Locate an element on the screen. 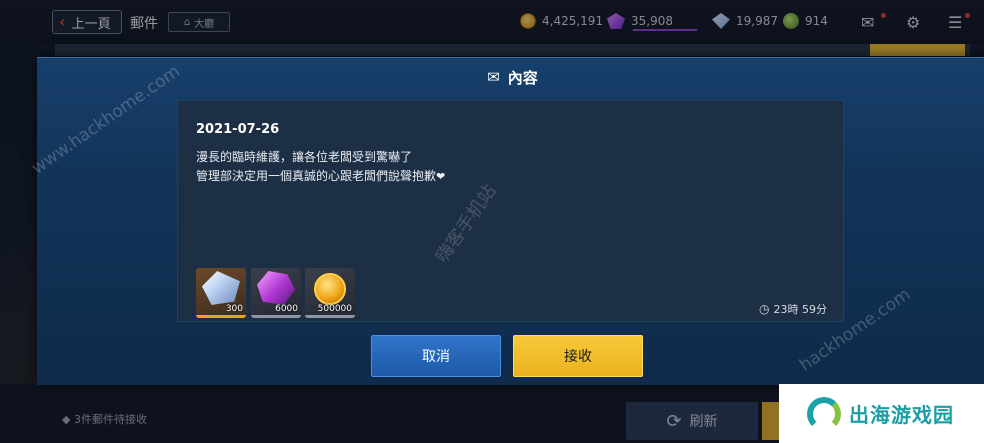 The height and width of the screenshot is (443, 984). timer-text: 23時 59分 is located at coordinates (800, 309).